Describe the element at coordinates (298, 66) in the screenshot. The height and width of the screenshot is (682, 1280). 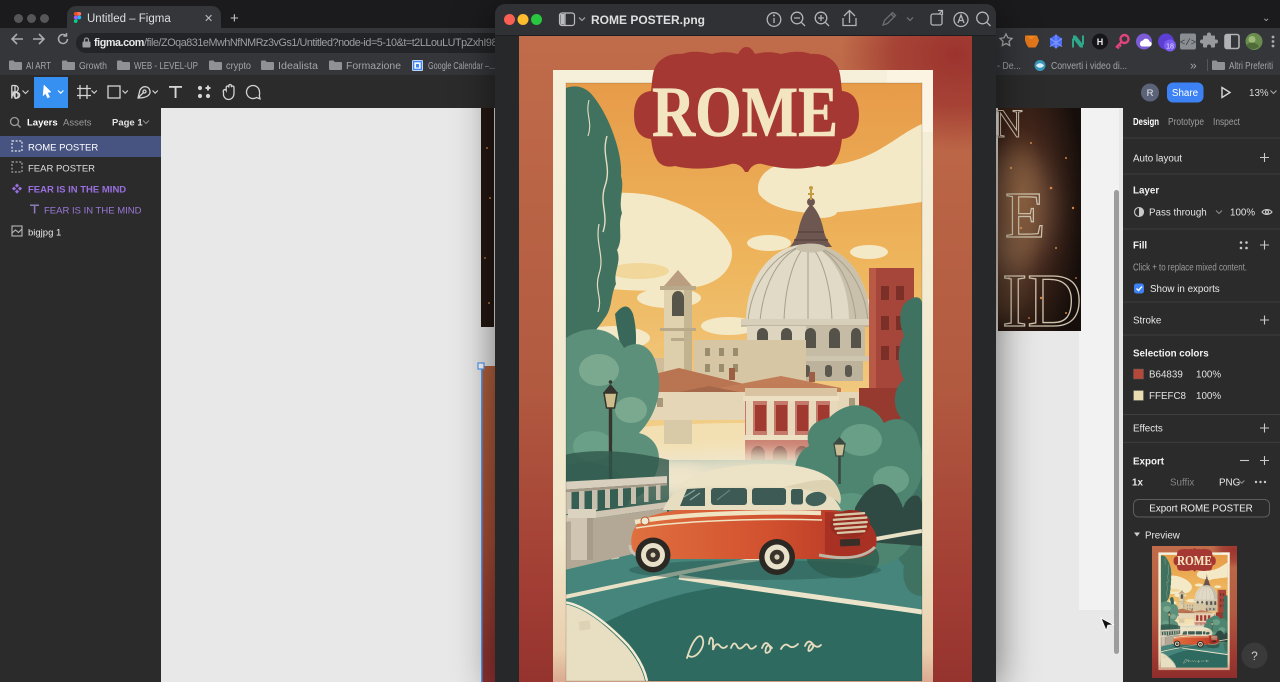
I see `svg-text: Idealista` at that location.